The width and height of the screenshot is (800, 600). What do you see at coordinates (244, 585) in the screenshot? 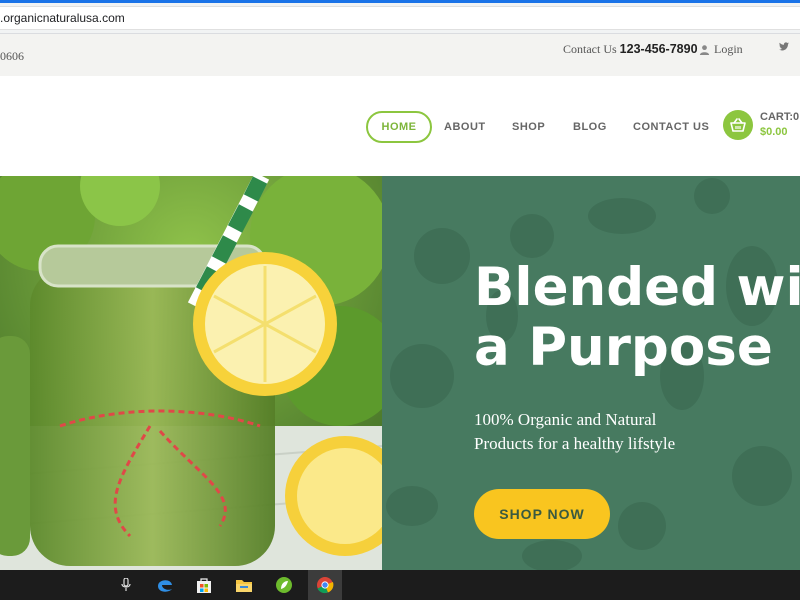
I see `file-explorer-icon` at bounding box center [244, 585].